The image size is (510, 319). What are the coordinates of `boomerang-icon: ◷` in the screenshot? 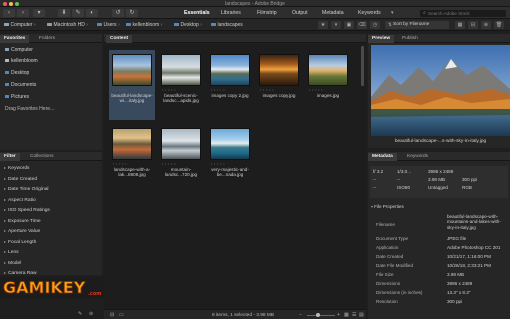 It's located at (375, 25).